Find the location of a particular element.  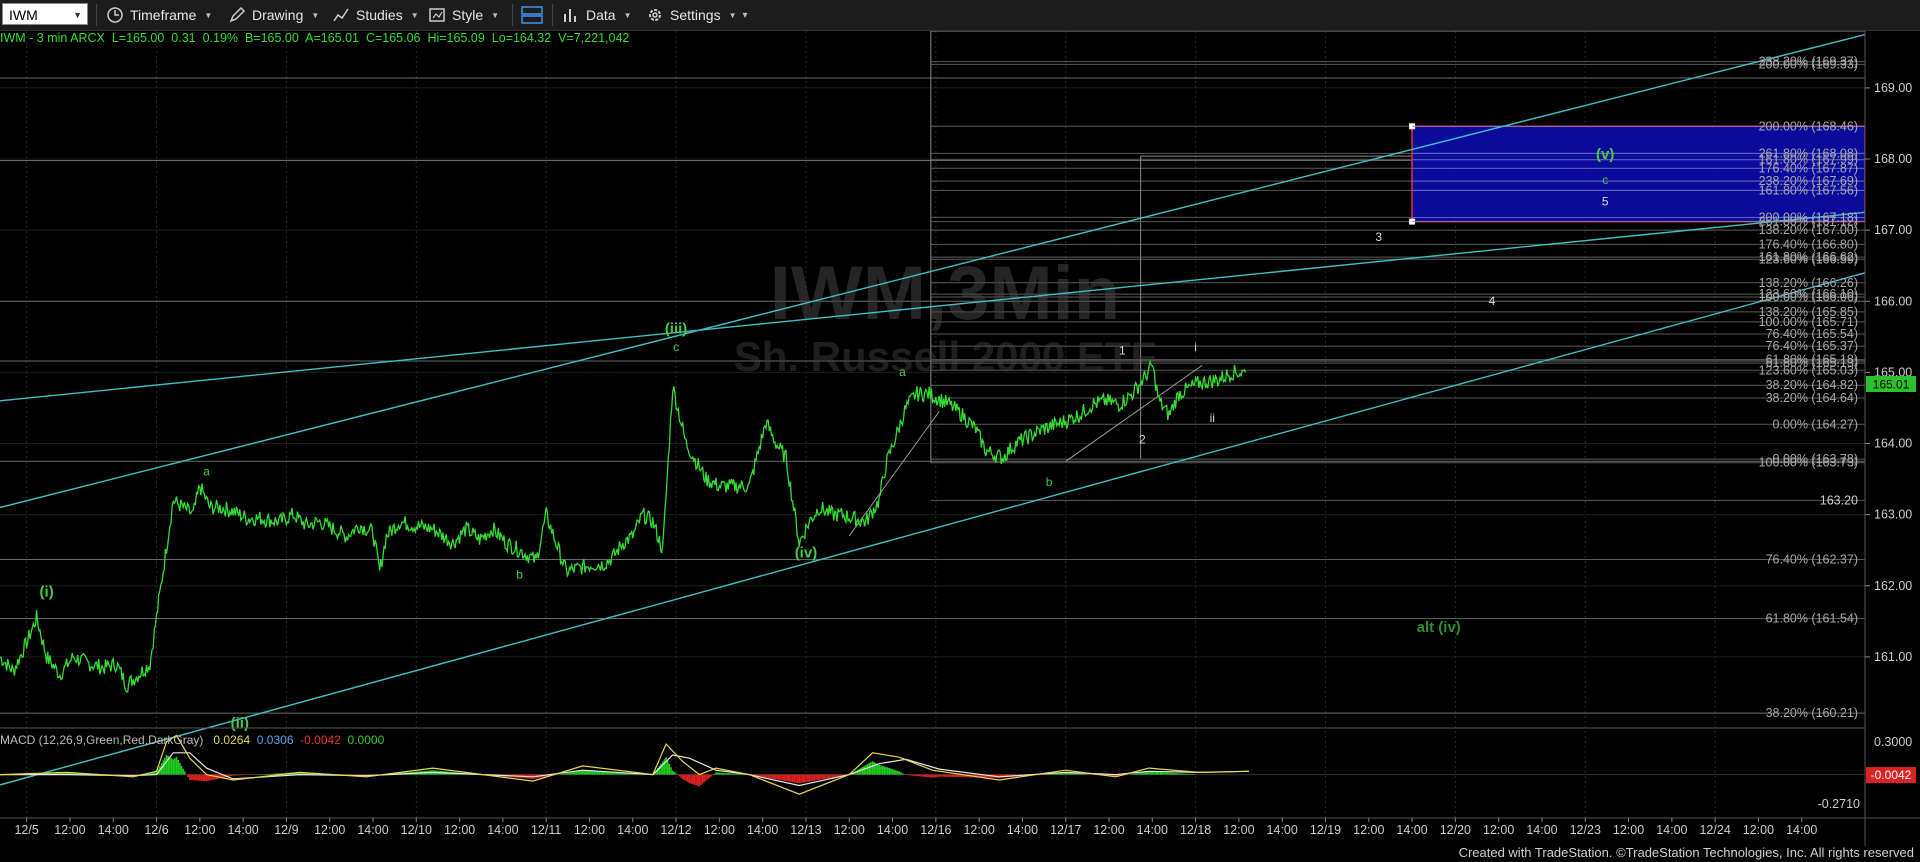

price-tick-label: 169.00 is located at coordinates (1893, 88).